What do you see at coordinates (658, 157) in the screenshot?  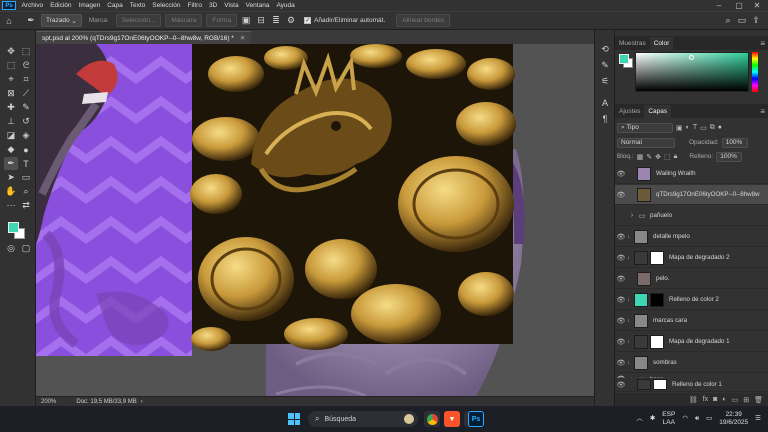 I see `lock-position-icon: ✥` at bounding box center [658, 157].